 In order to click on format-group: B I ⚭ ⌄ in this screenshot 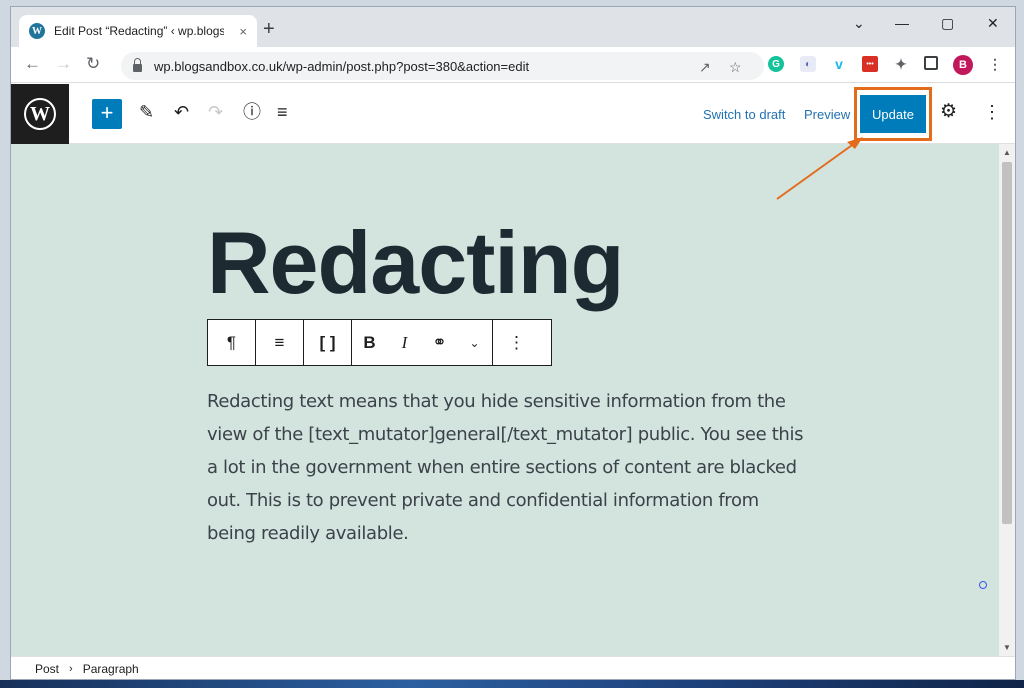, I will do `click(422, 342)`.